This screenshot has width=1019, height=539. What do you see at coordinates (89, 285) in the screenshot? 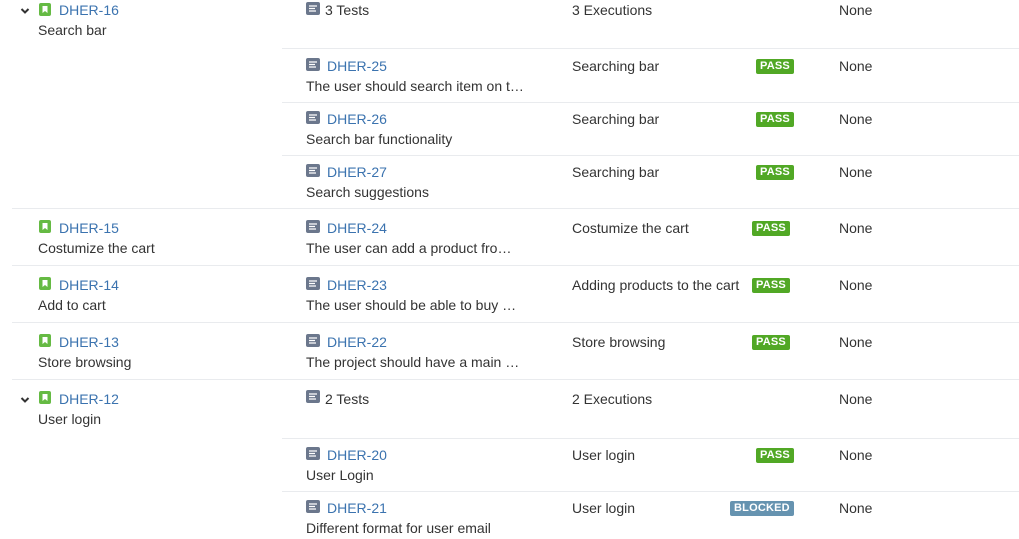
I see `story-key: DHER-14` at bounding box center [89, 285].